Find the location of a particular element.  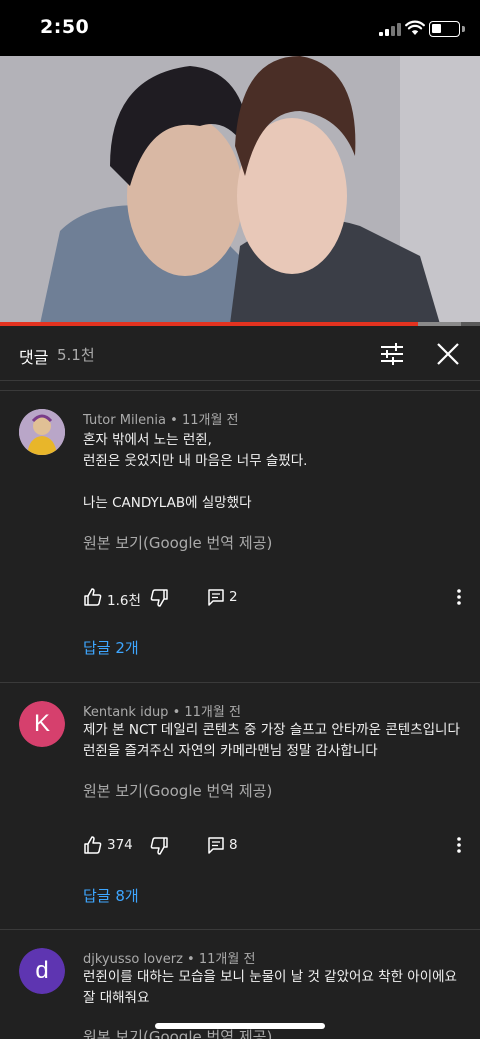

filter-sliders-icon is located at coordinates (392, 354).